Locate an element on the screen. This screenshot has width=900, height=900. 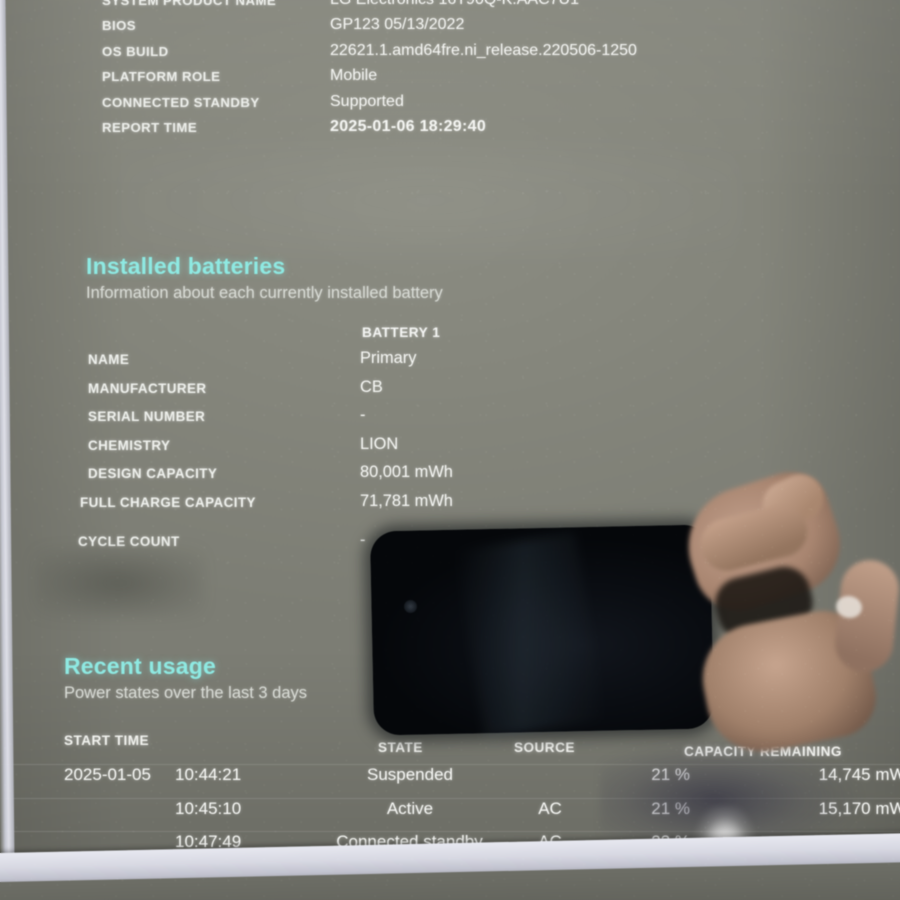
column-header-capacity-remaining: CAPACITY REMAINING is located at coordinates (763, 751).